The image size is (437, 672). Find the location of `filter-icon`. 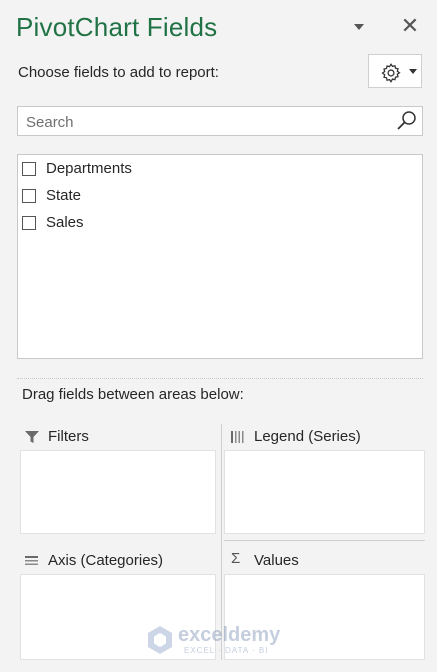

filter-icon is located at coordinates (32, 437).